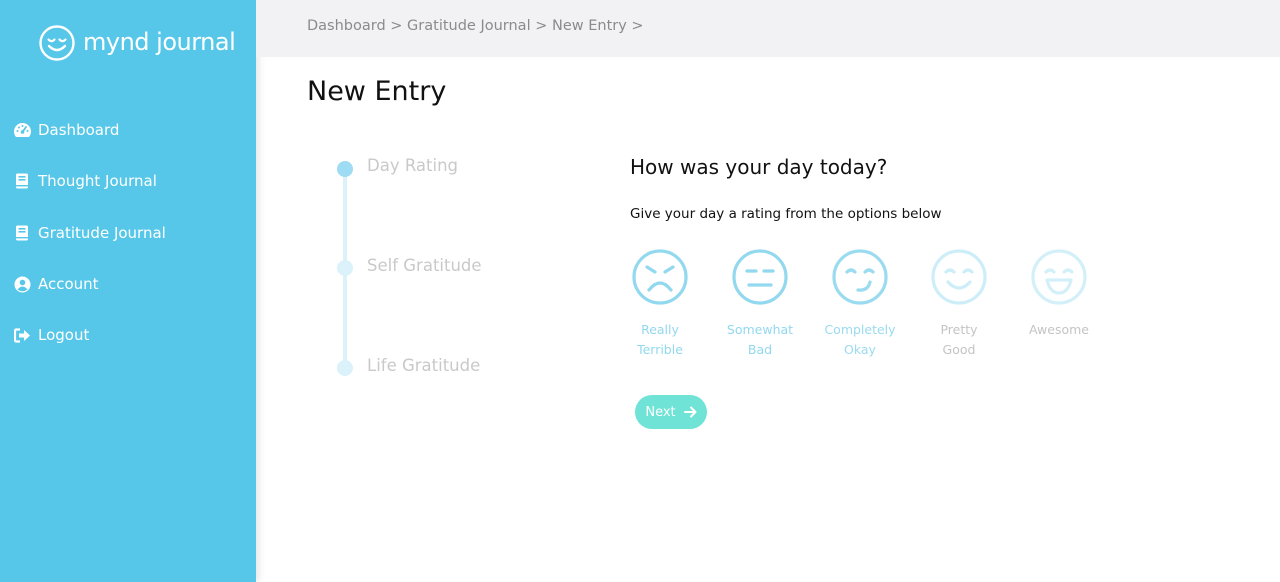 This screenshot has height=582, width=1280. Describe the element at coordinates (345, 169) in the screenshot. I see `step-dot-active` at that location.